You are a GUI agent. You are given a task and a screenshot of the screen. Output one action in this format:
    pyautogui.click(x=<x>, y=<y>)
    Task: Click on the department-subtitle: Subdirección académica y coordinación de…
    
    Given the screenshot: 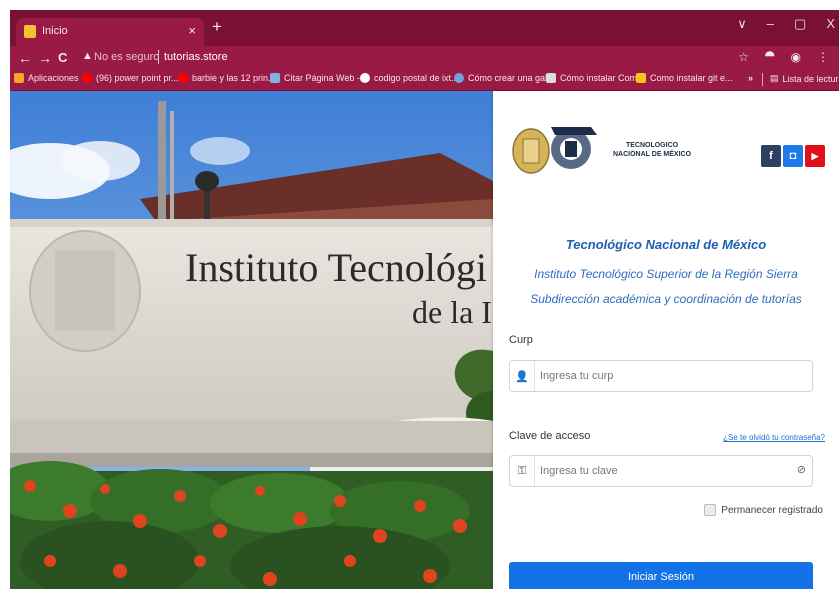 What is the action you would take?
    pyautogui.click(x=666, y=299)
    